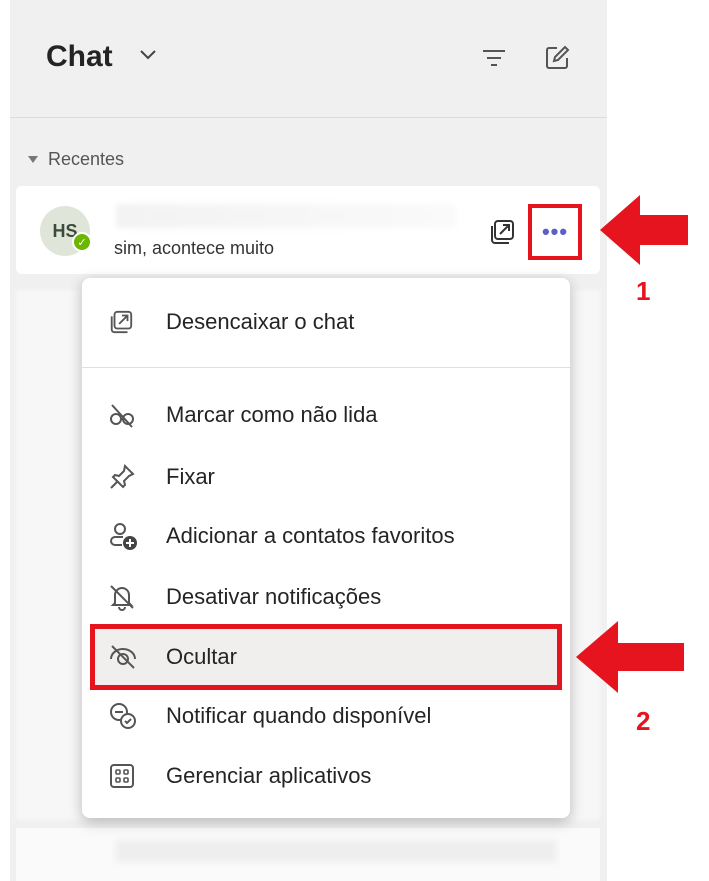 This screenshot has height=881, width=709. I want to click on bell-off-icon, so click(122, 598).